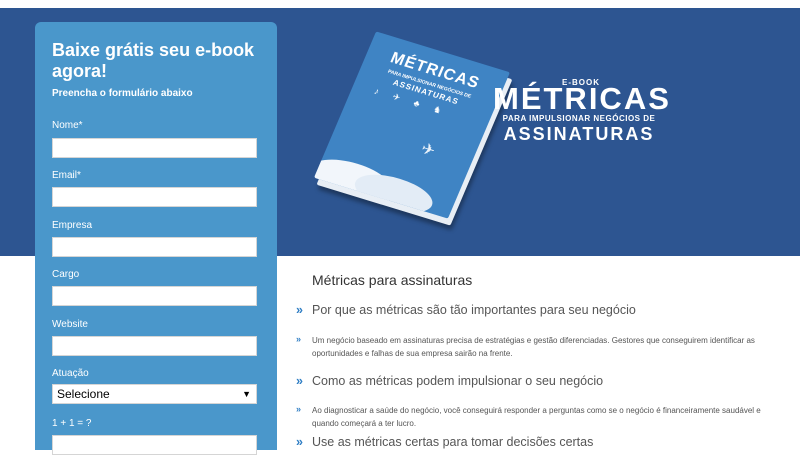  Describe the element at coordinates (154, 296) in the screenshot. I see `role-input` at that location.